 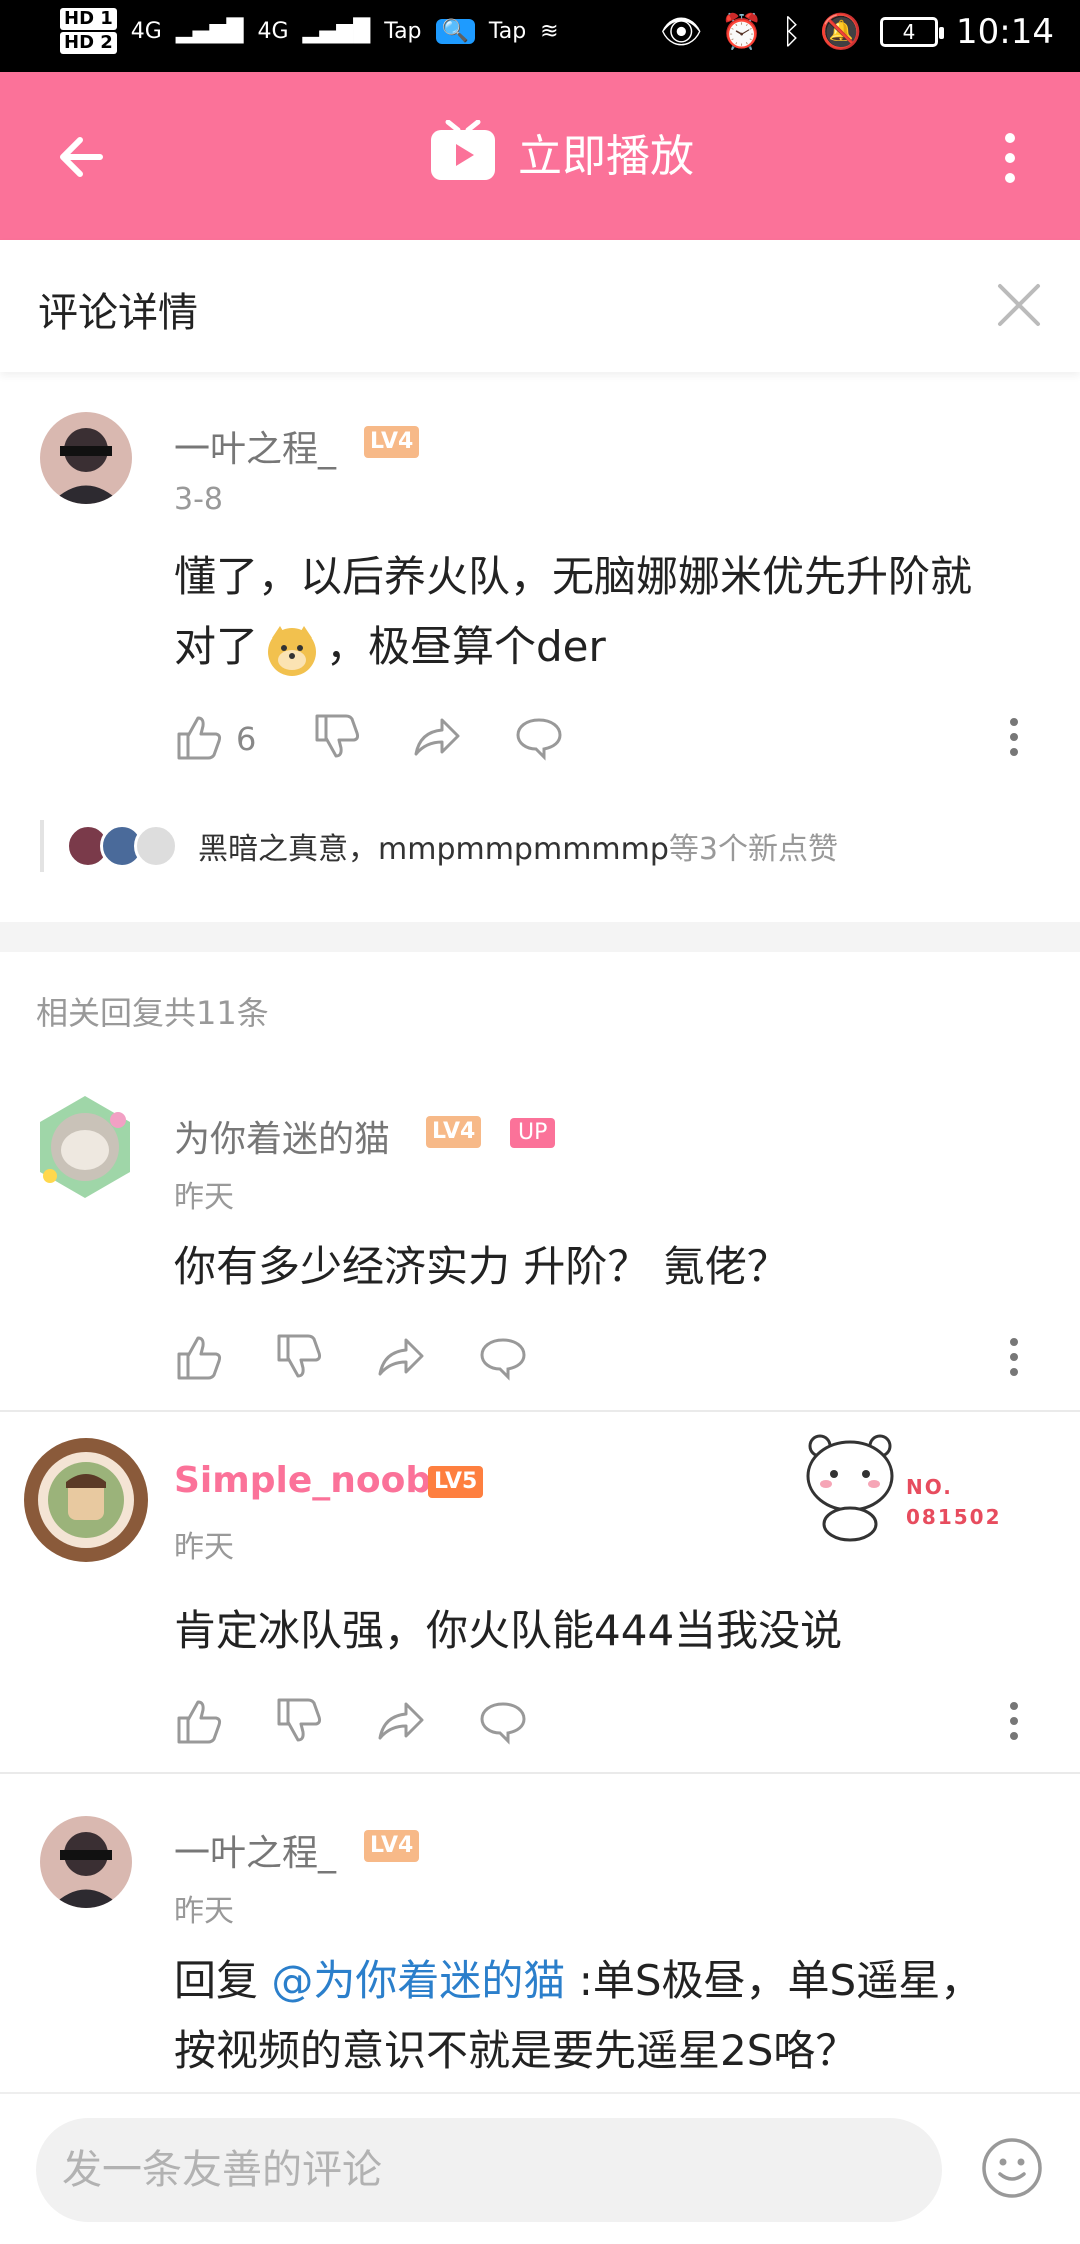 I want to click on emoji-button, so click(x=1012, y=2168).